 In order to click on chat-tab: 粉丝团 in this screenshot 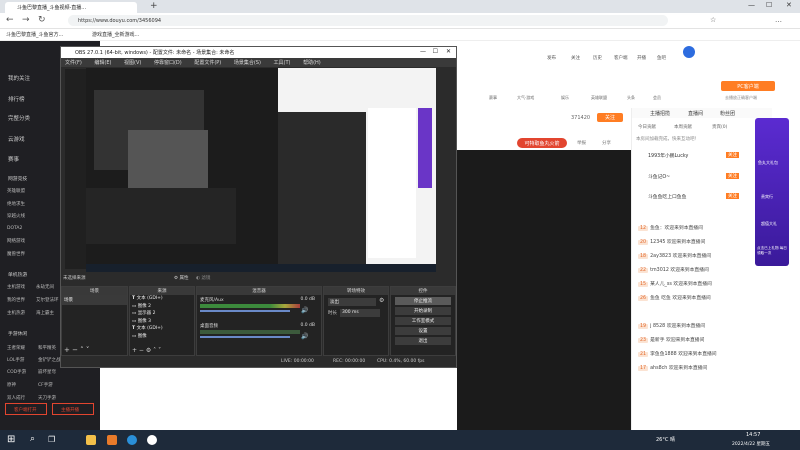, I will do `click(727, 113)`.